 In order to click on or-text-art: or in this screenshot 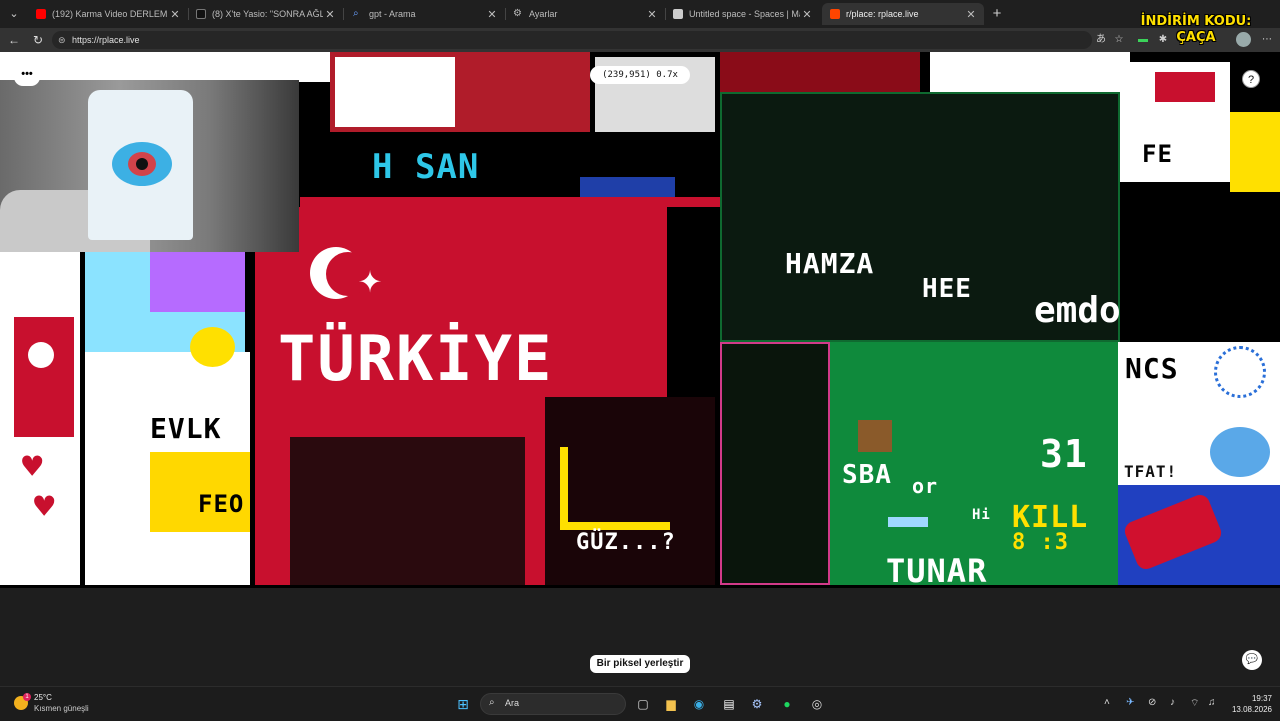, I will do `click(925, 486)`.